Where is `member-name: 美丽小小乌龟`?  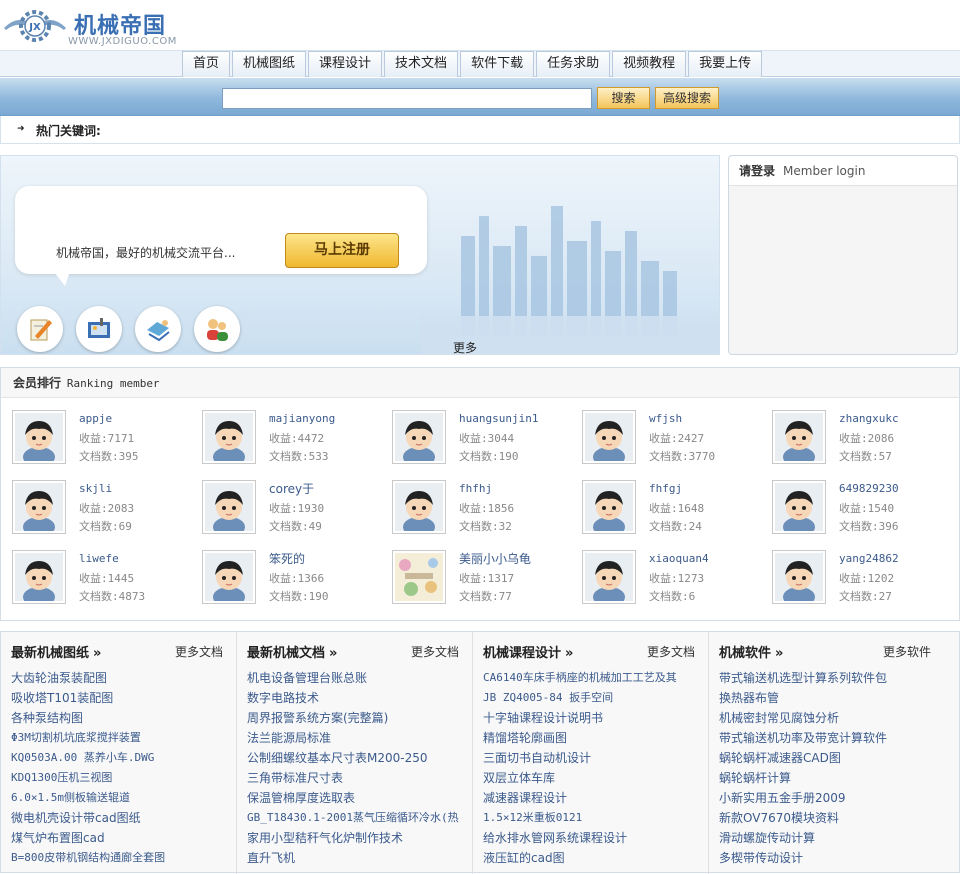 member-name: 美丽小小乌龟 is located at coordinates (495, 558).